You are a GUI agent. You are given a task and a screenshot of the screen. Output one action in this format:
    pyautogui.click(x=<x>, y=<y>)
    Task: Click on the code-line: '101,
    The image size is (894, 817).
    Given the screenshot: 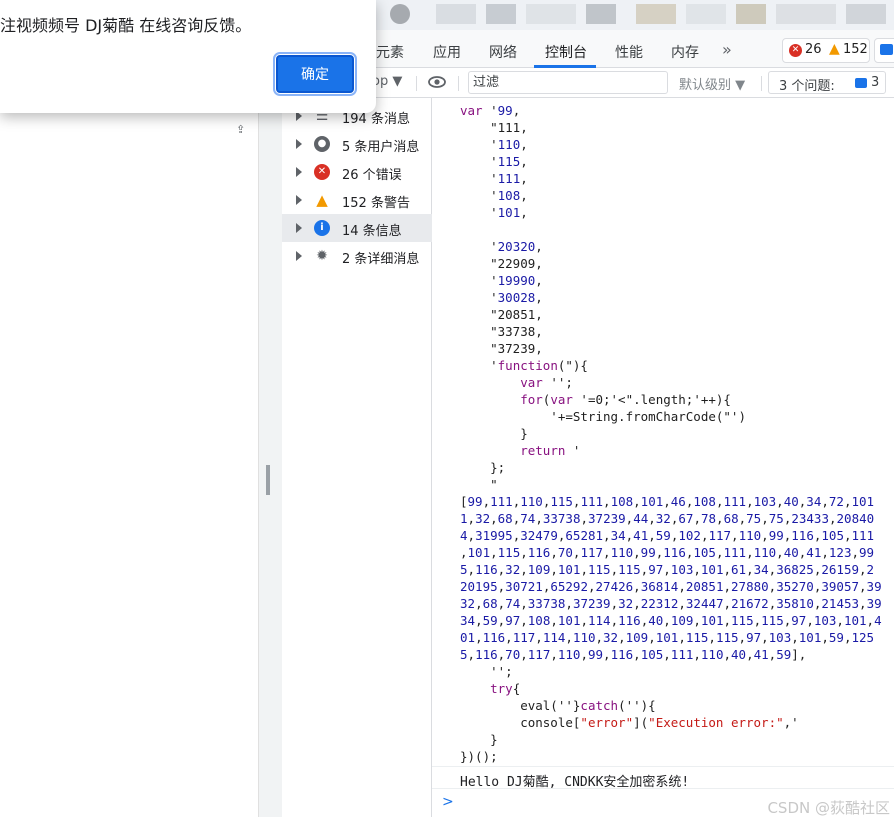 What is the action you would take?
    pyautogui.click(x=494, y=212)
    